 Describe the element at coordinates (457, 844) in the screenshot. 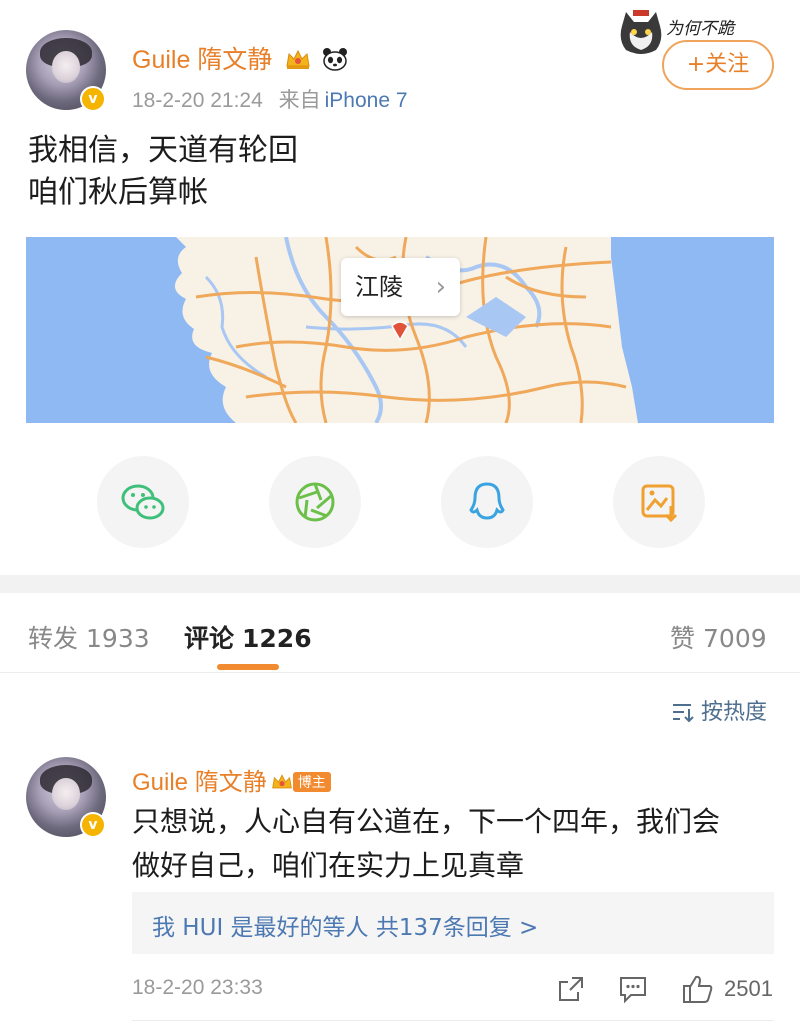

I see `comment-body: 只想说，人心自有公道在，下一个四年，我们会 做好自己，咱们在实力上见真章` at that location.